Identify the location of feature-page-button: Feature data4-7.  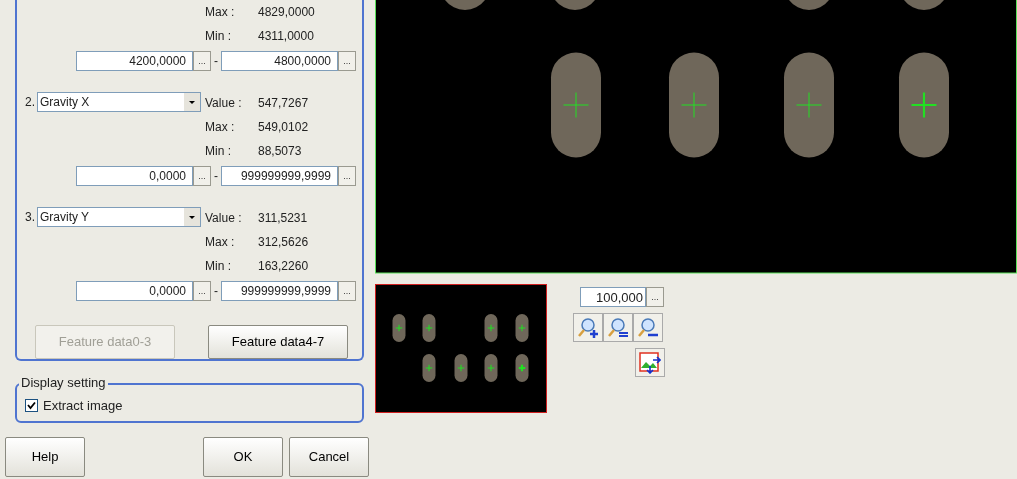
(278, 342).